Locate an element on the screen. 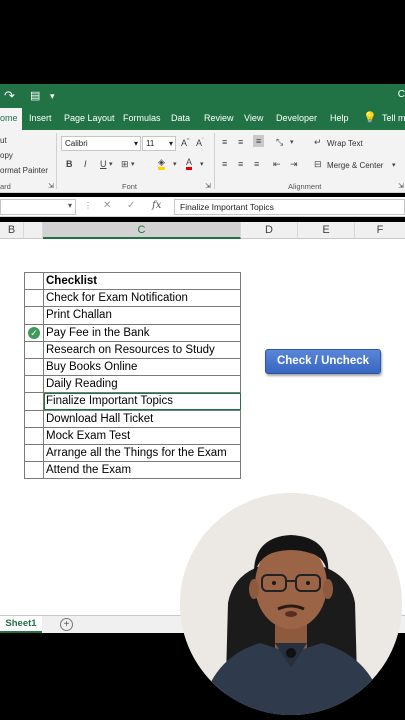 The image size is (405, 720). checkmark-icon: ✓ is located at coordinates (34, 332).